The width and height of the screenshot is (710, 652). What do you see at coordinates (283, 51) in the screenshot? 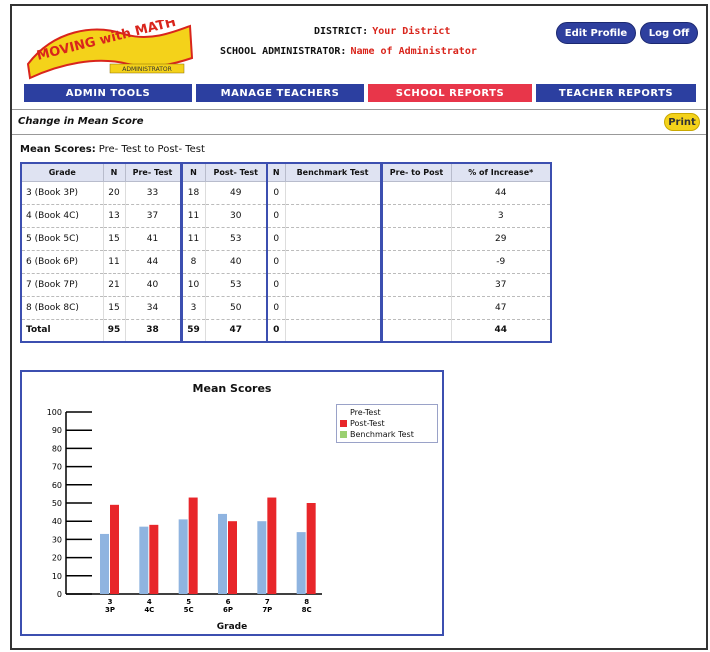
I see `administrator-label: SCHOOL ADMINISTRATOR:` at bounding box center [283, 51].